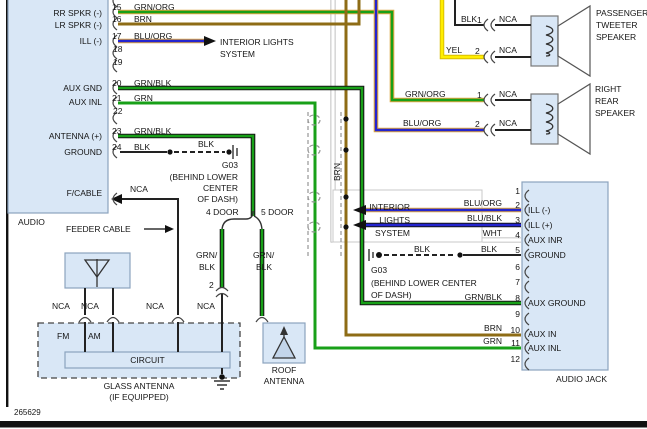  Describe the element at coordinates (264, 255) in the screenshot. I see `branch5-wire-label1: GRN/` at that location.